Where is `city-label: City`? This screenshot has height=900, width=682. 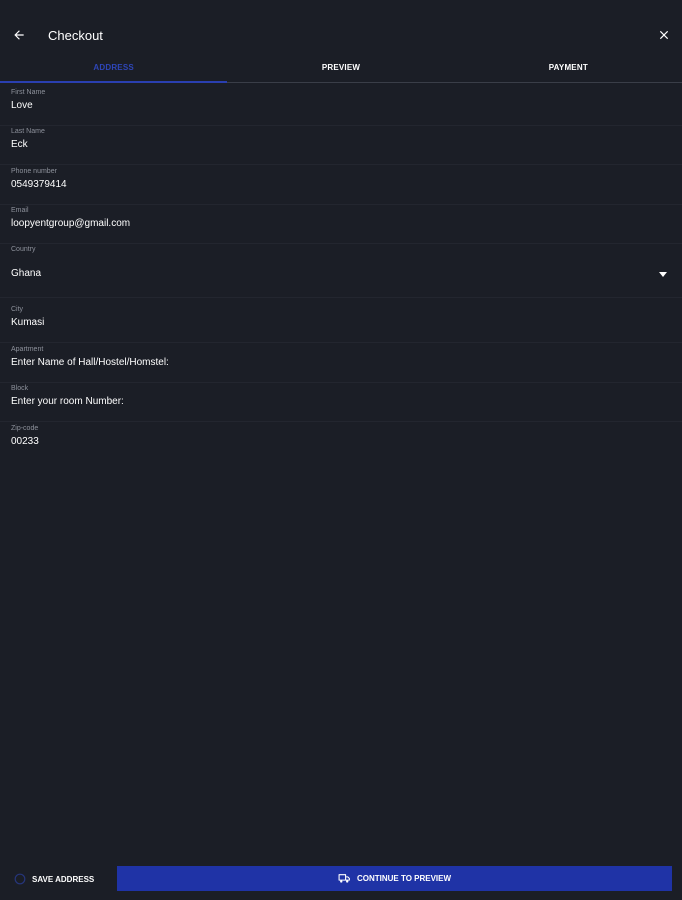 city-label: City is located at coordinates (17, 309).